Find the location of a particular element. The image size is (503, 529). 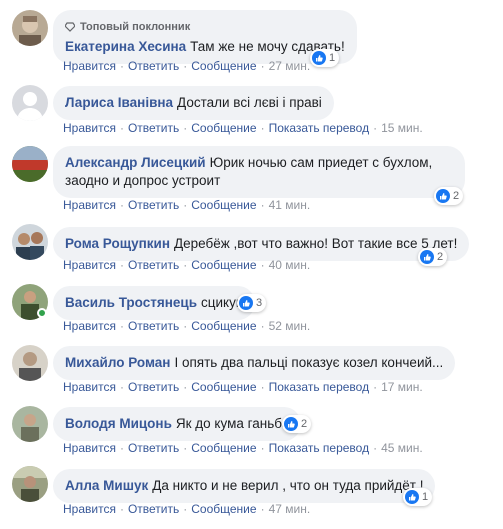

comment-actions: Нравится · Ответить · Сообщение · 52 мин. is located at coordinates (186, 326).